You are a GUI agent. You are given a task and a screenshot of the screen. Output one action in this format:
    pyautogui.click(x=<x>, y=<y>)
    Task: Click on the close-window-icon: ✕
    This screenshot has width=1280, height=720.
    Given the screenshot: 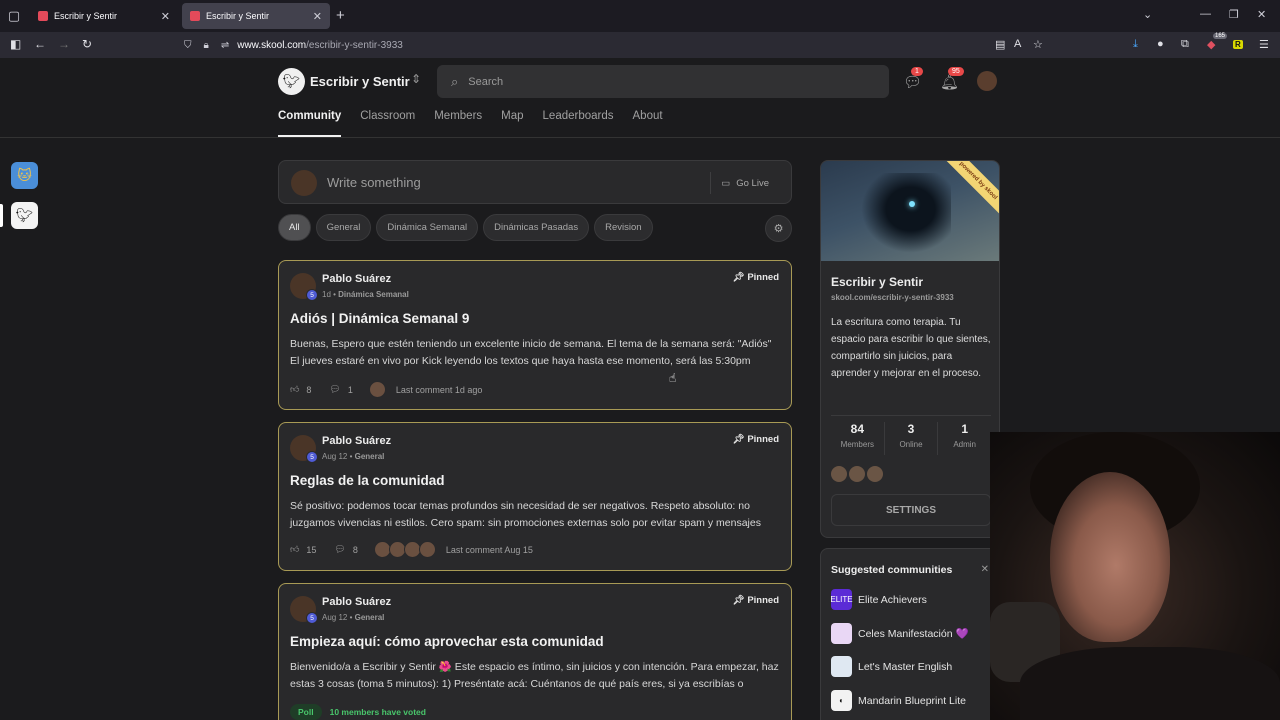 What is the action you would take?
    pyautogui.click(x=1261, y=14)
    